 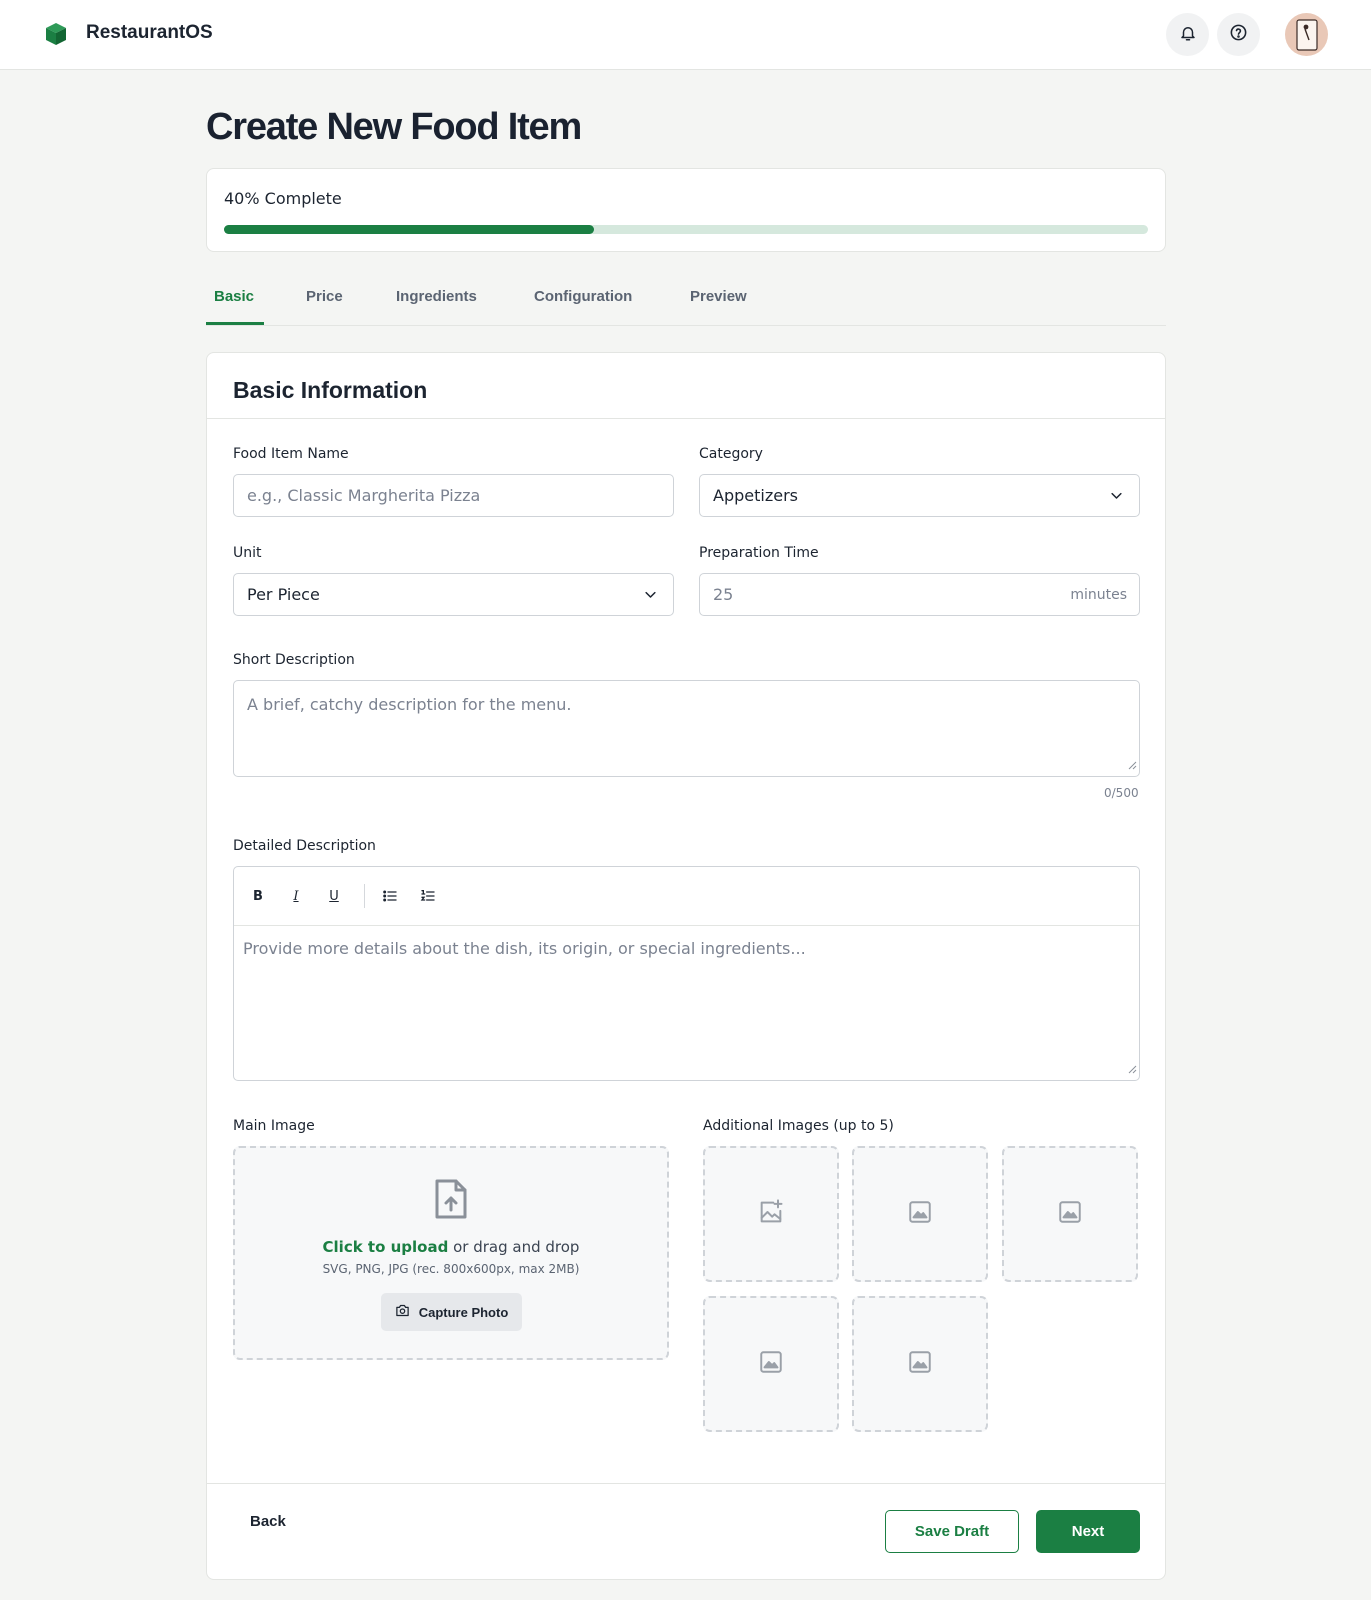 I want to click on section-title: Basic Information, so click(x=330, y=390).